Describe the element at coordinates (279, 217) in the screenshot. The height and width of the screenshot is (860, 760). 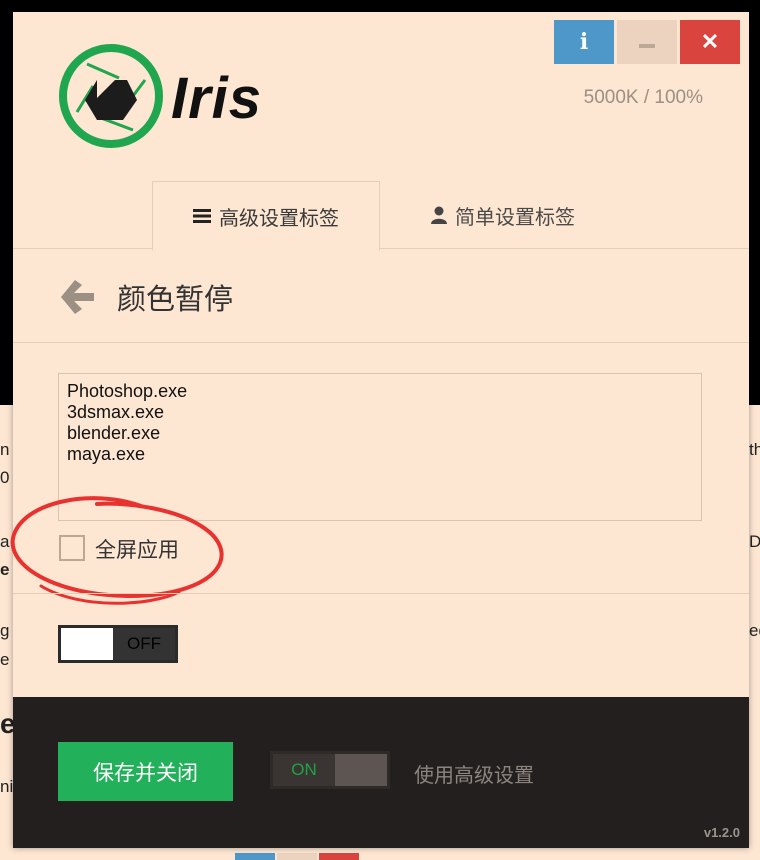
I see `tab-label: 高级设置标签` at that location.